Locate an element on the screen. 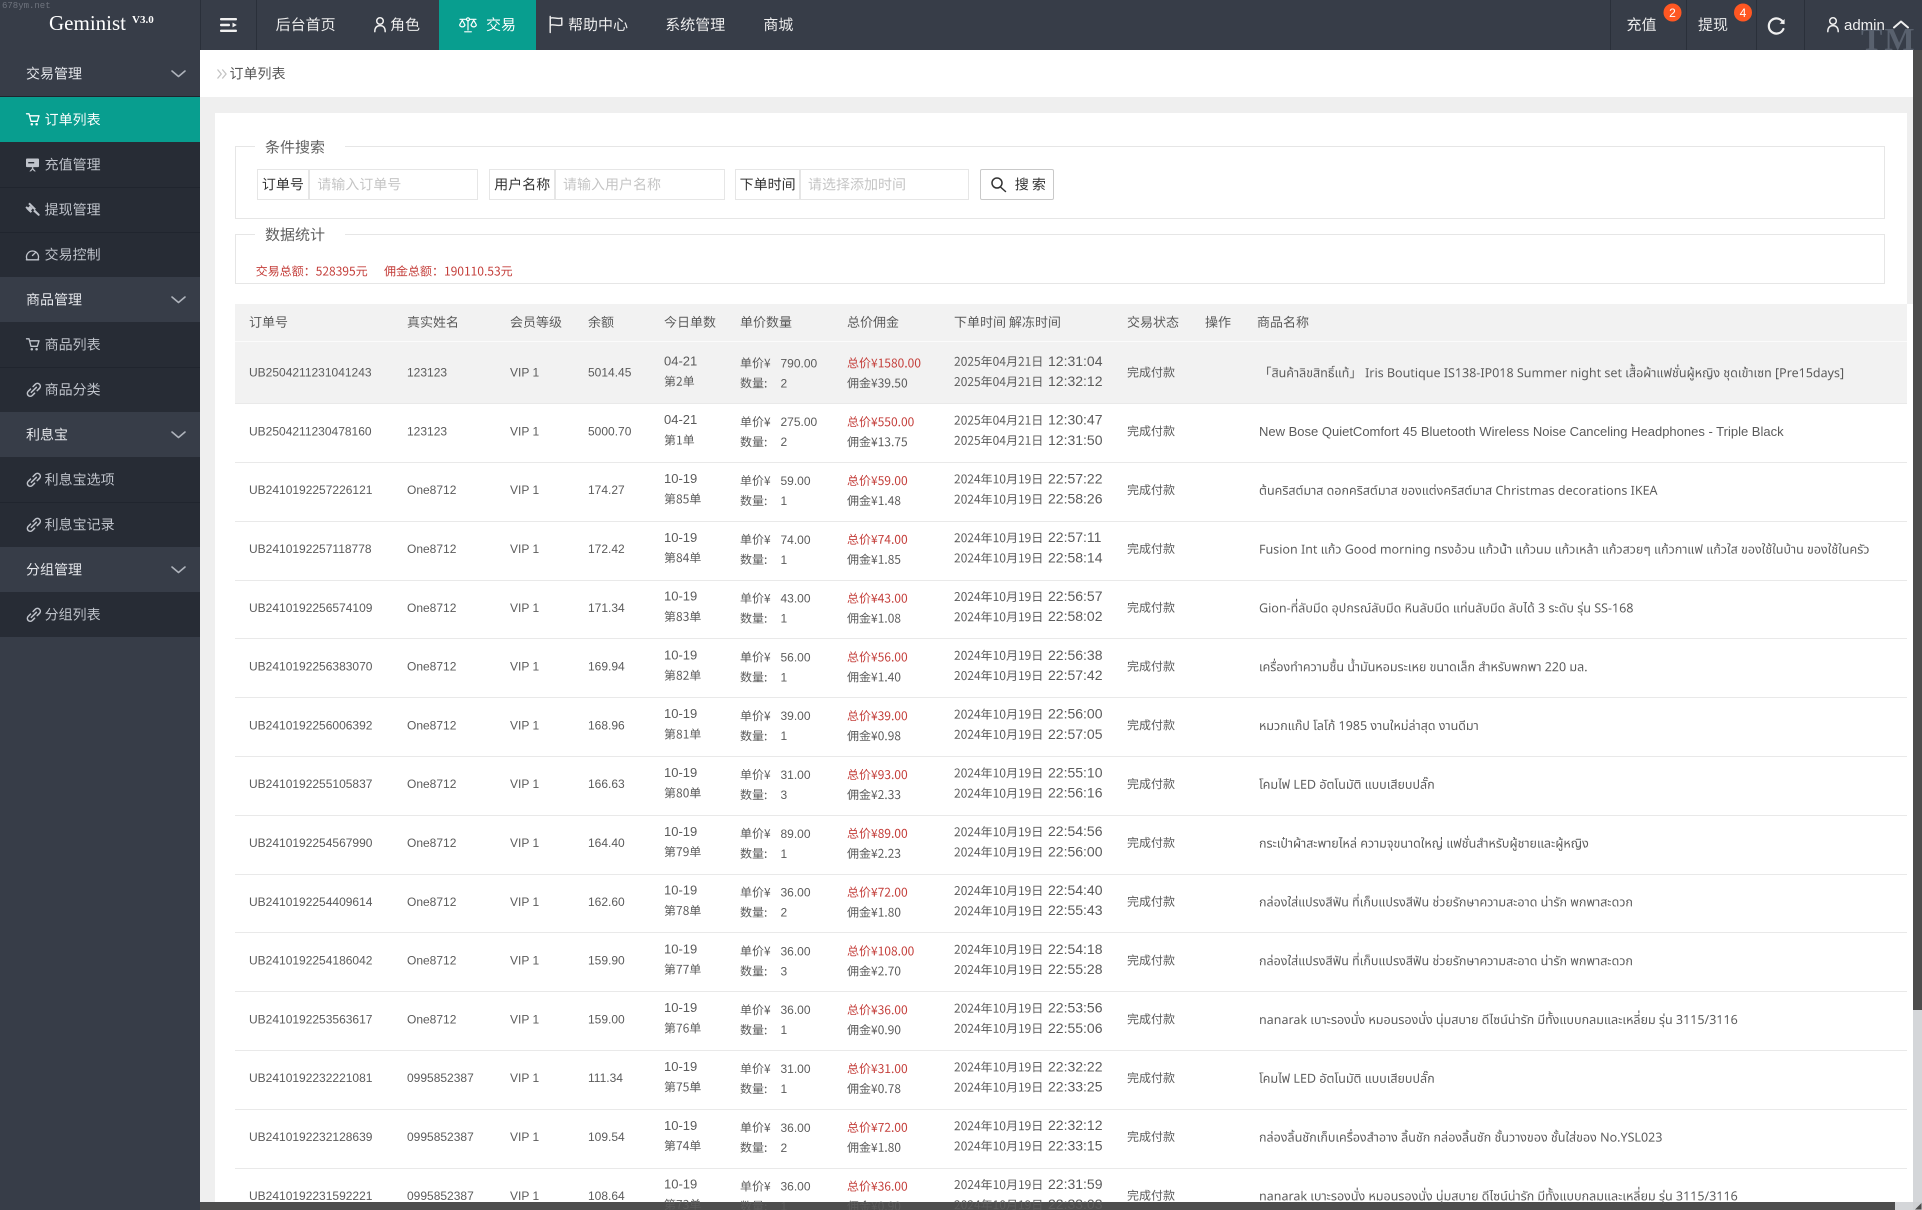 The height and width of the screenshot is (1210, 1922). svg-text: 172.42 is located at coordinates (606, 549).